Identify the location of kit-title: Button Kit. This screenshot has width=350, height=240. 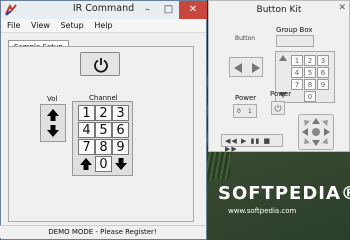
(279, 10).